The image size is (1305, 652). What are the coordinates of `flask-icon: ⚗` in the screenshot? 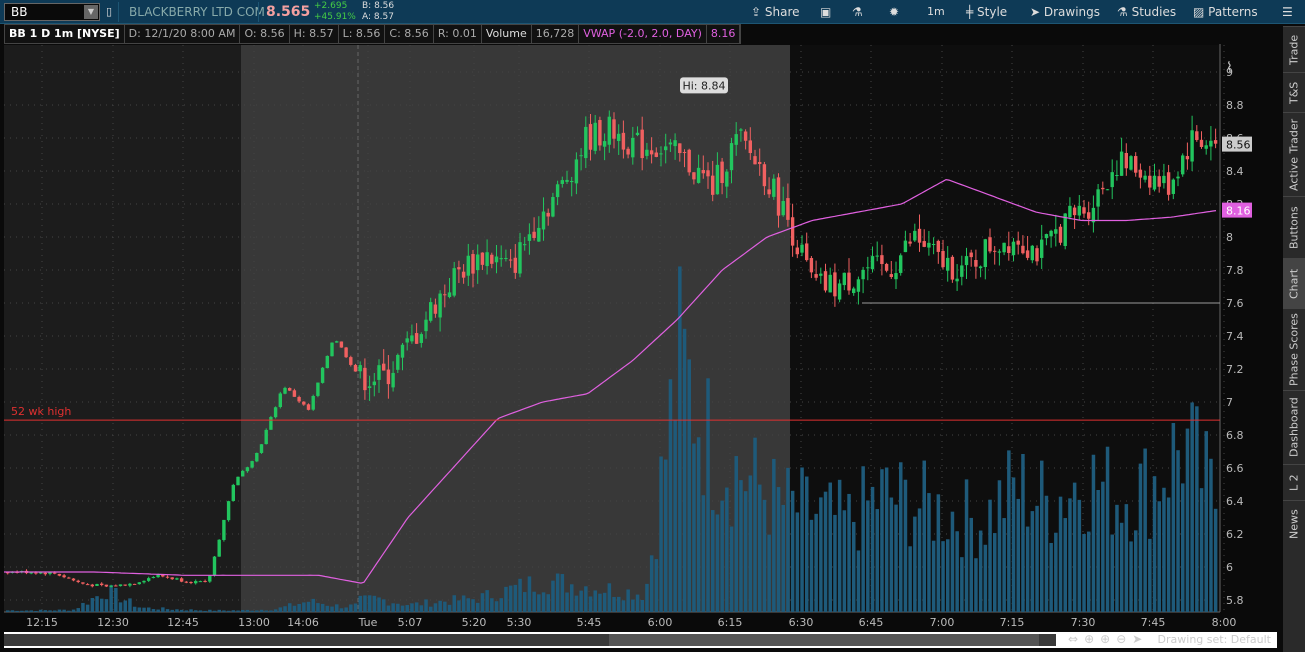 It's located at (857, 12).